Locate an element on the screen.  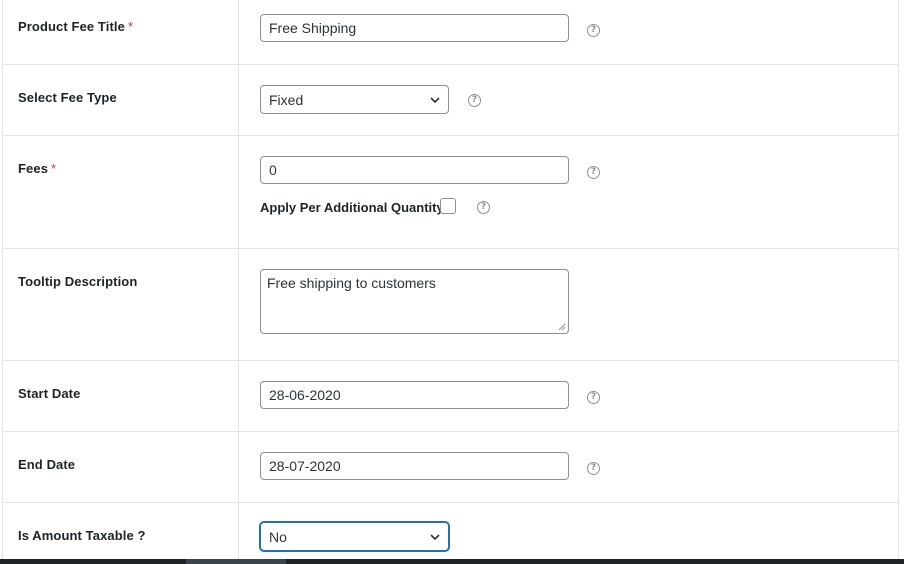
tooltip-description-label: Tooltip Description is located at coordinates (78, 281).